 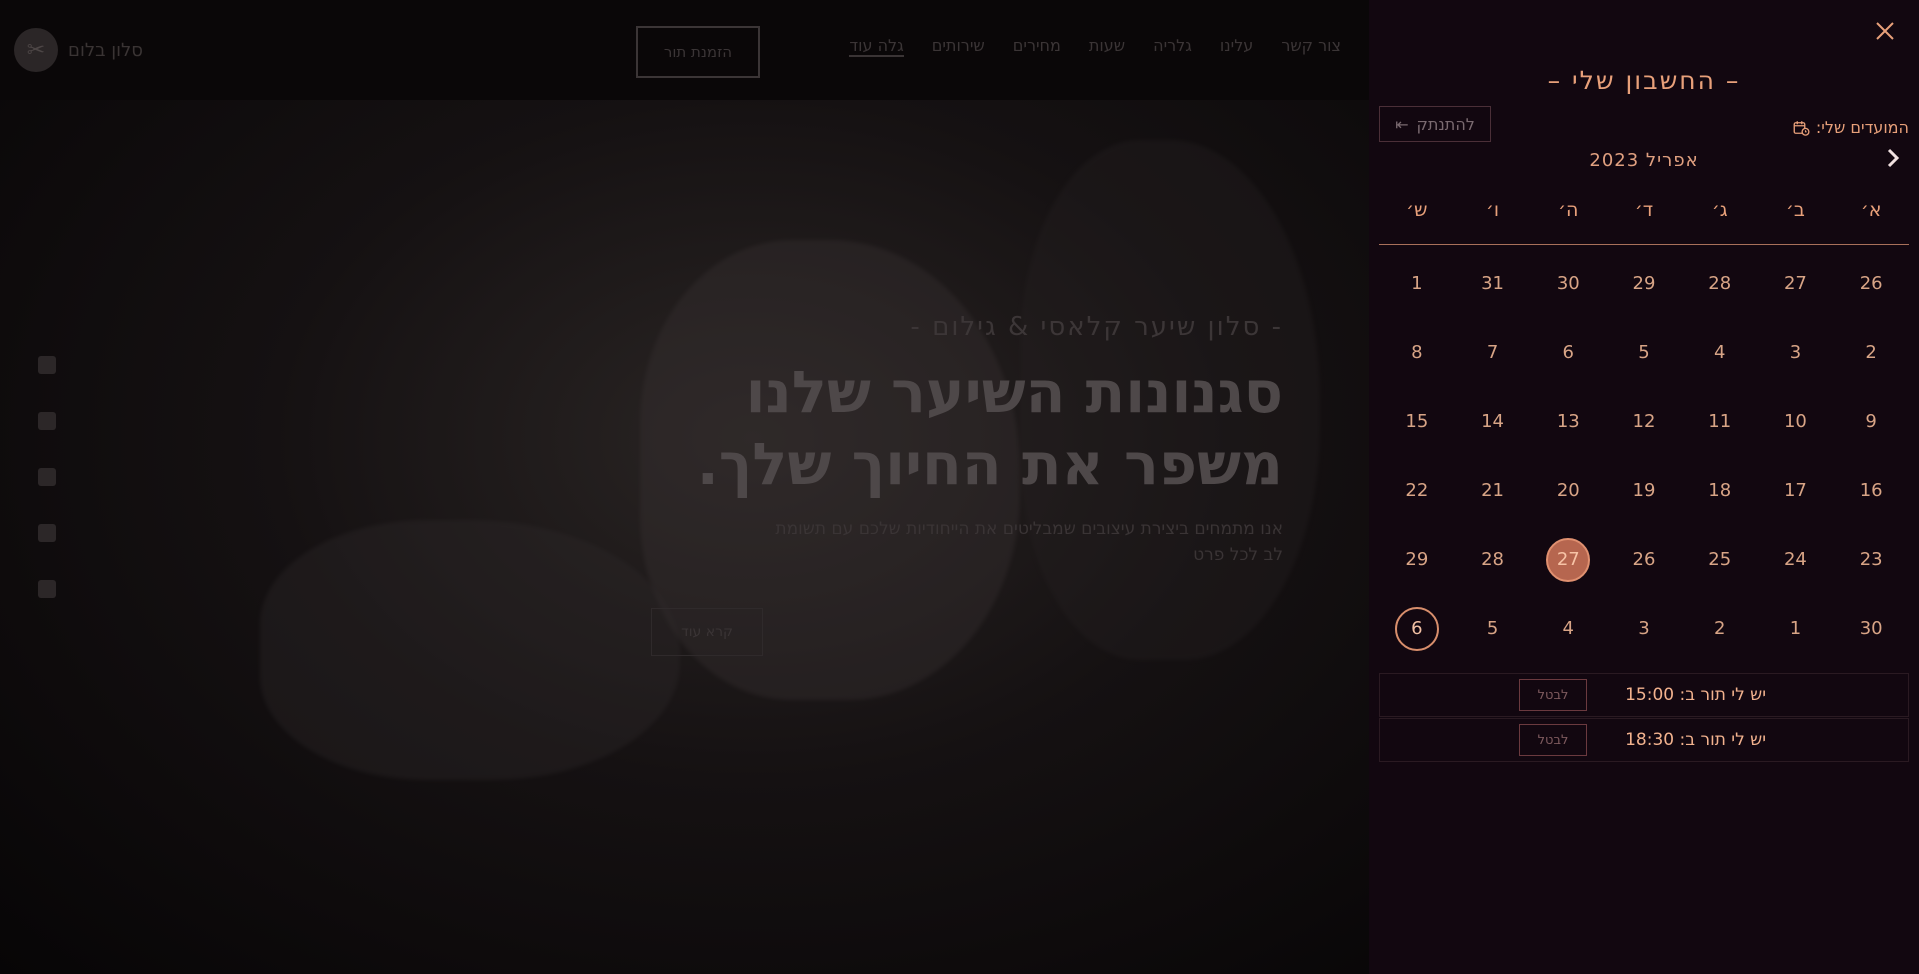 I want to click on calendar-week-row: 30 1 2 3 4 5 6, so click(x=1644, y=628).